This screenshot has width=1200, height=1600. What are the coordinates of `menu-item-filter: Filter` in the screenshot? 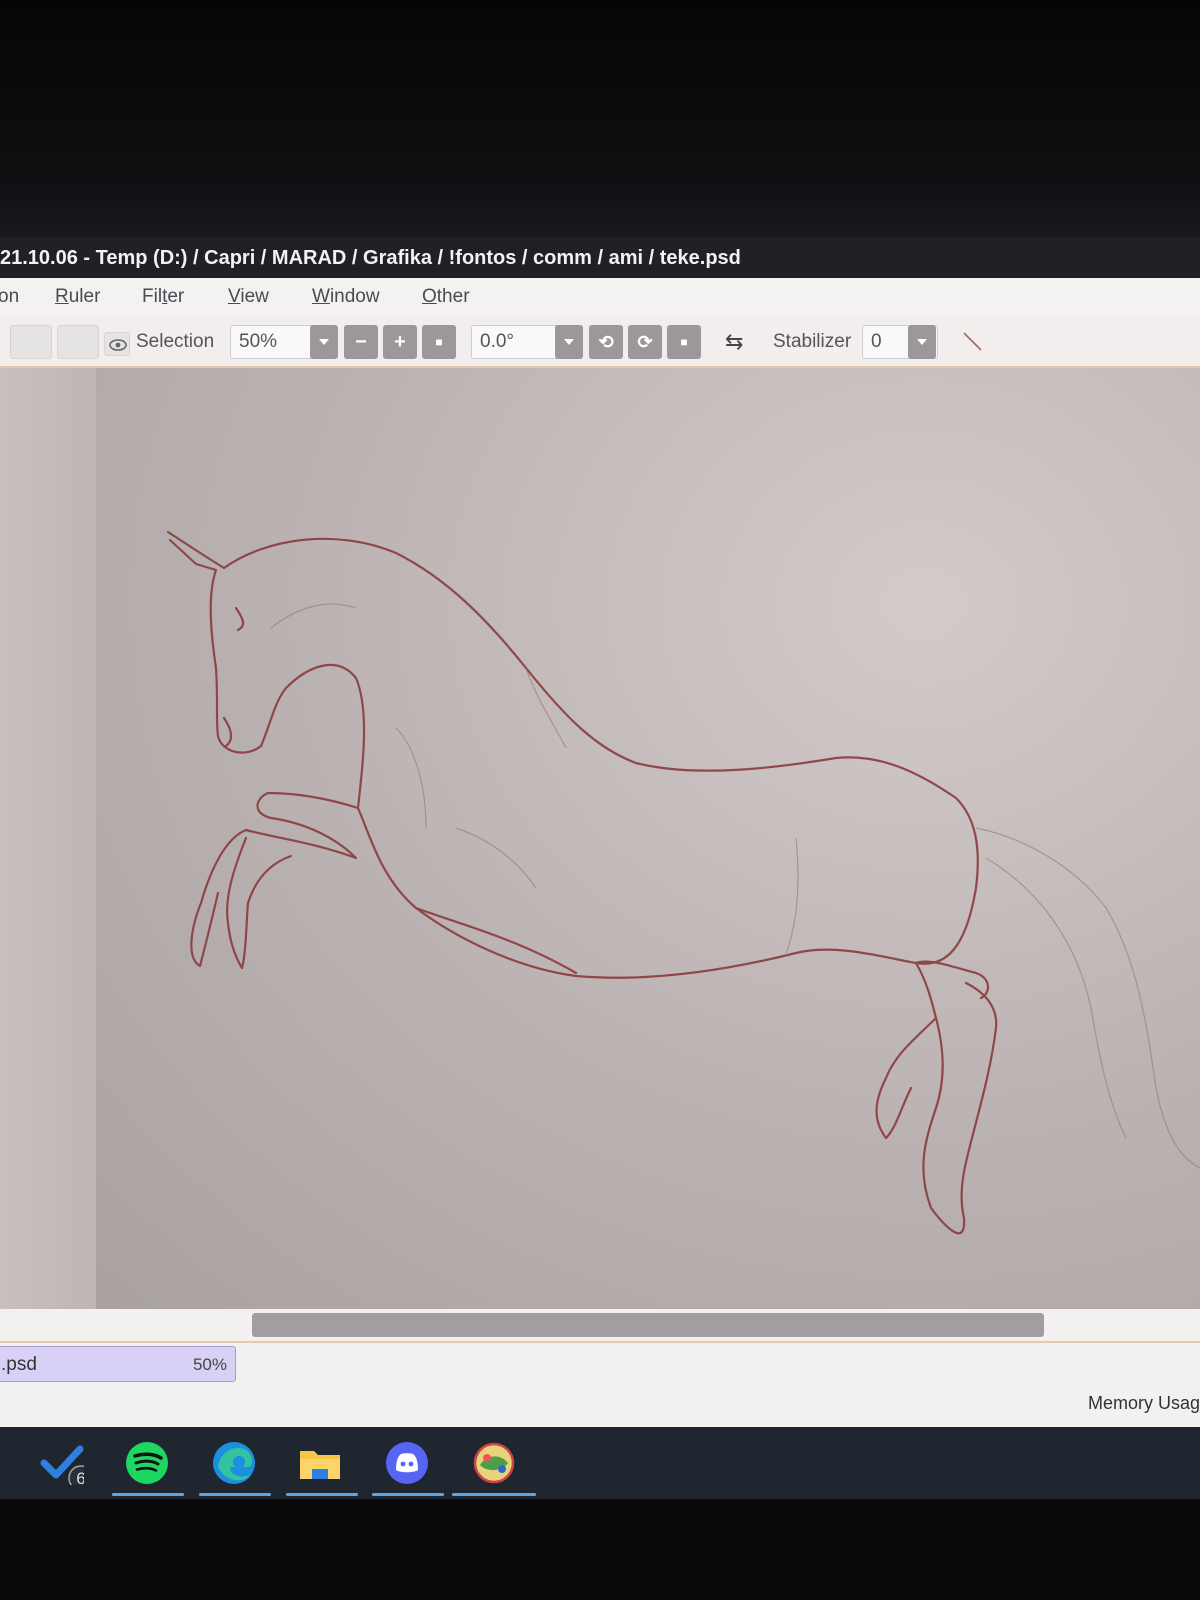 It's located at (163, 297).